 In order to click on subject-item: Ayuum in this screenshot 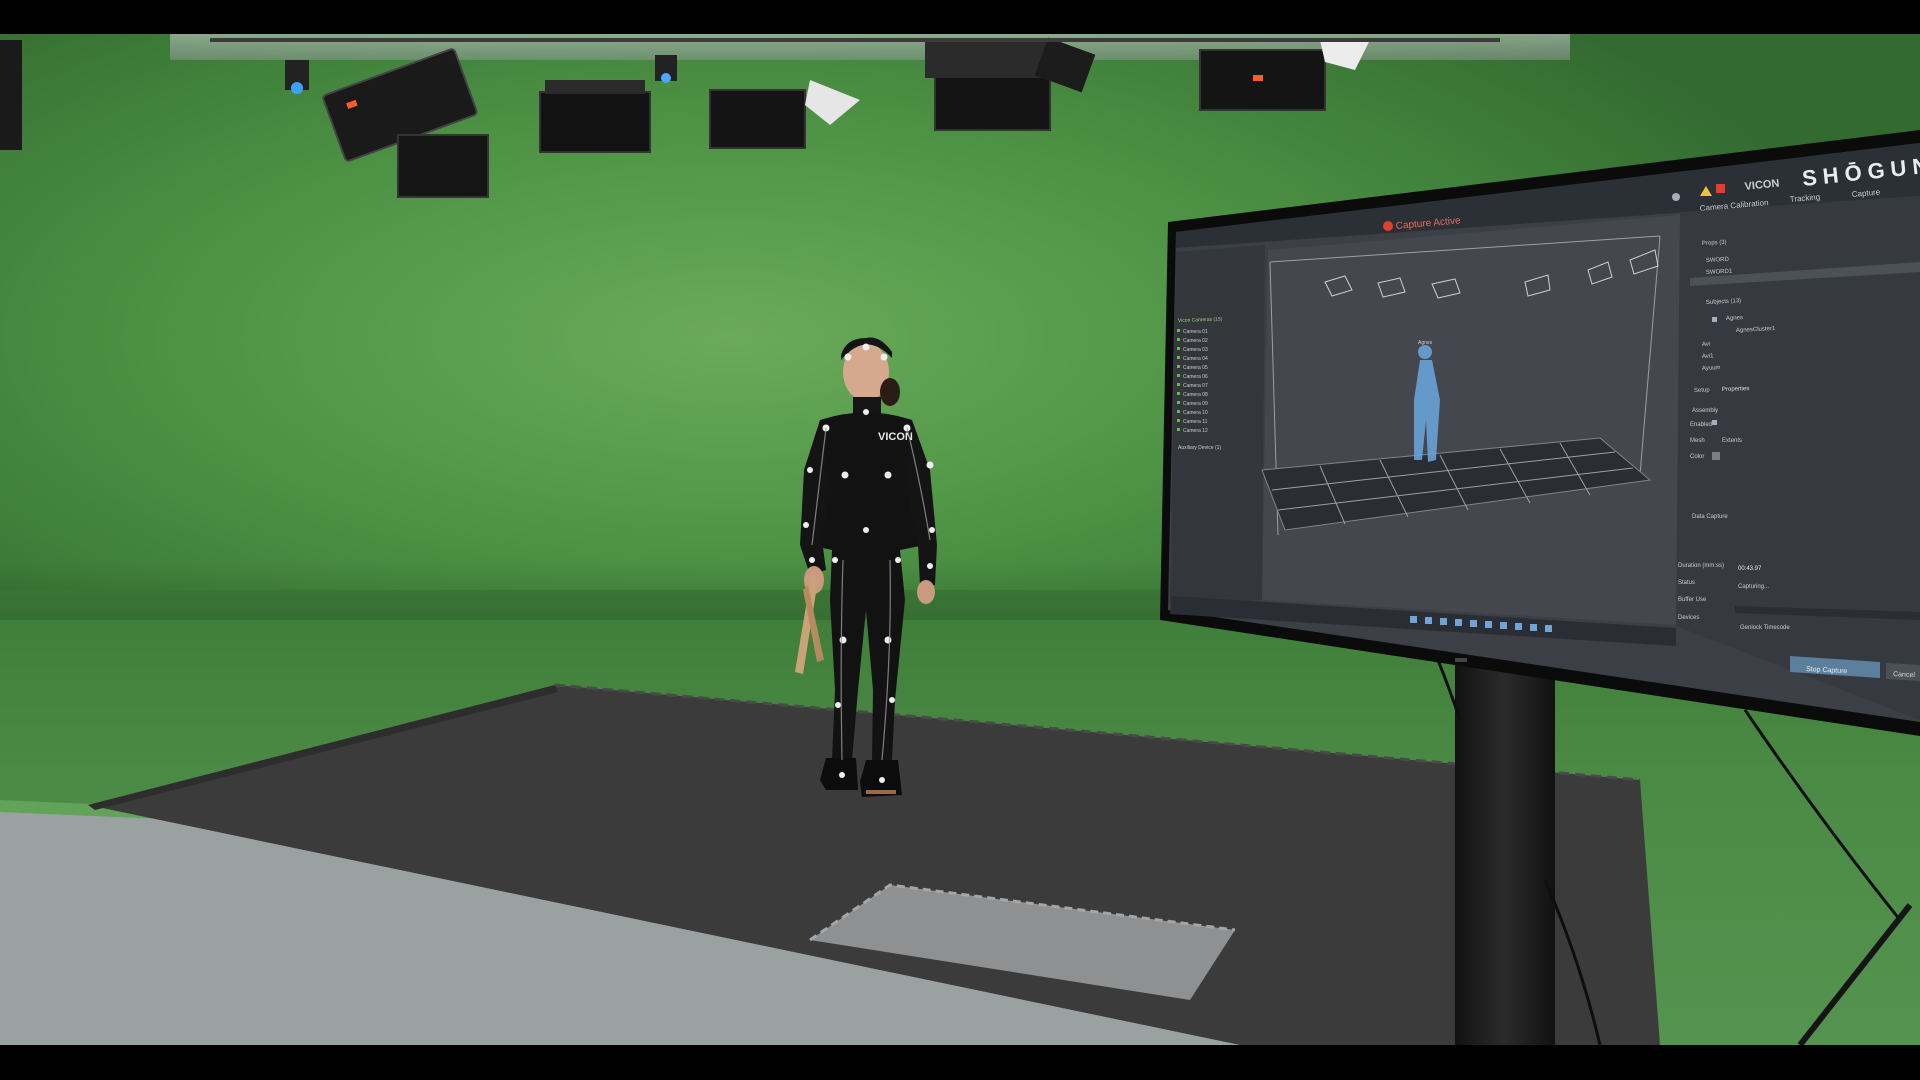, I will do `click(1711, 368)`.